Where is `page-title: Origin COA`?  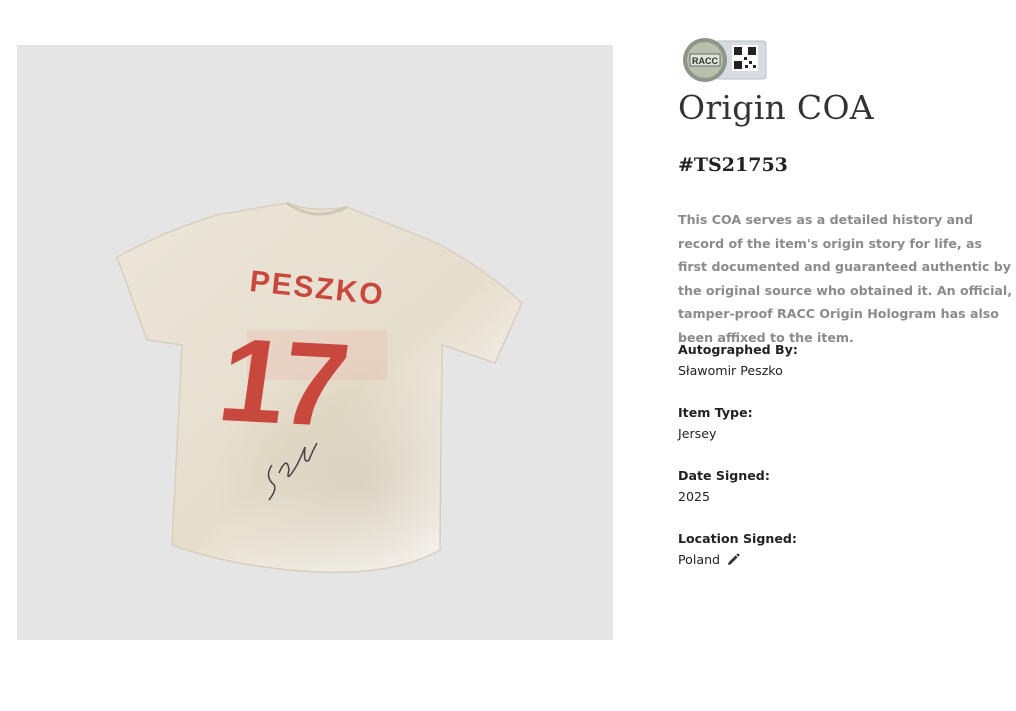
page-title: Origin COA is located at coordinates (776, 107).